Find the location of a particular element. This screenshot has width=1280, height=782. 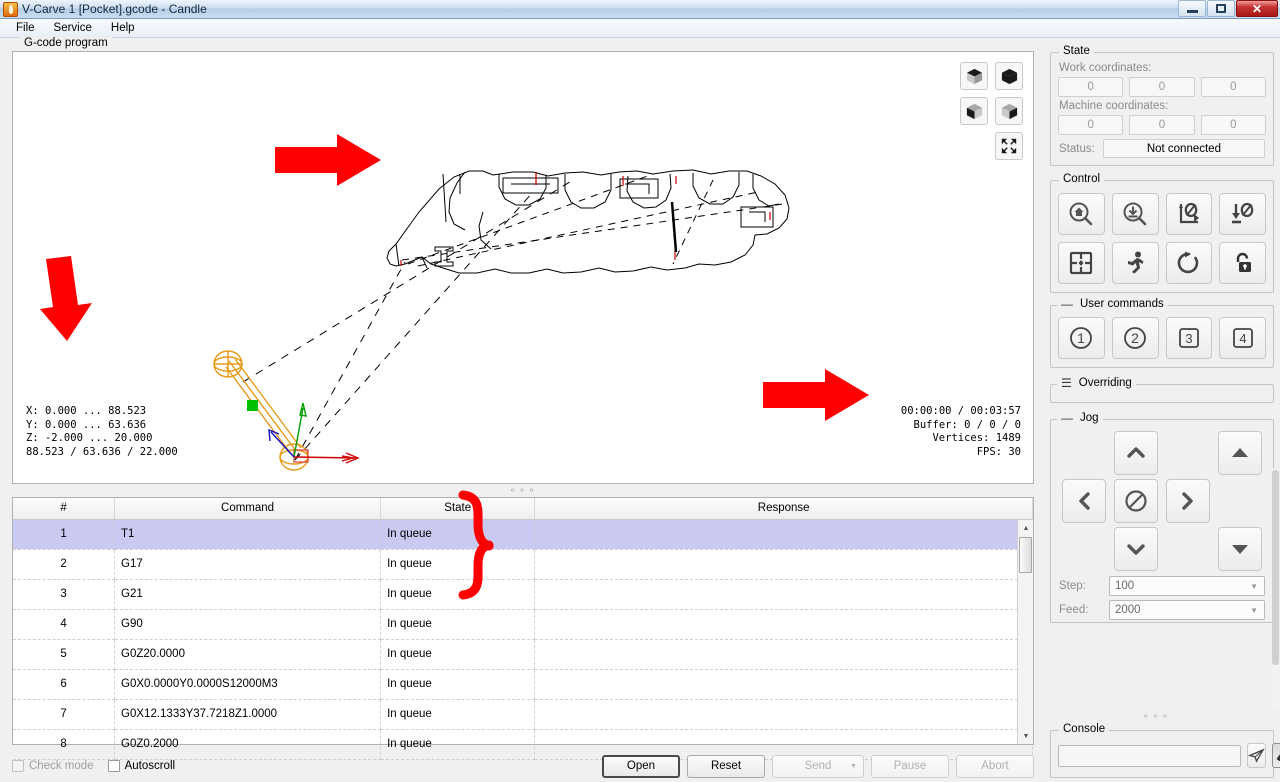

open-button: Open is located at coordinates (641, 766).